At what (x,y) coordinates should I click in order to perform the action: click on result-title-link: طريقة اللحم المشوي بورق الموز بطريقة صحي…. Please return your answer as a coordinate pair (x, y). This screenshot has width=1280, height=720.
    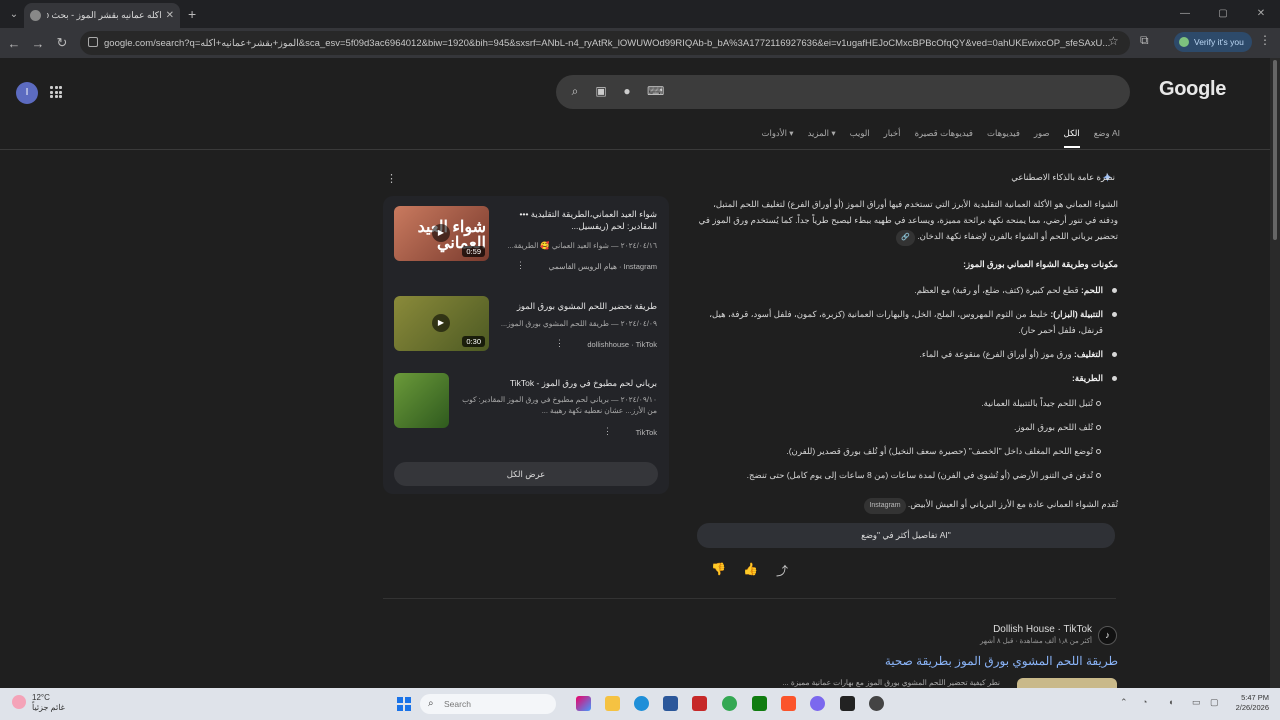
    Looking at the image, I should click on (999, 661).